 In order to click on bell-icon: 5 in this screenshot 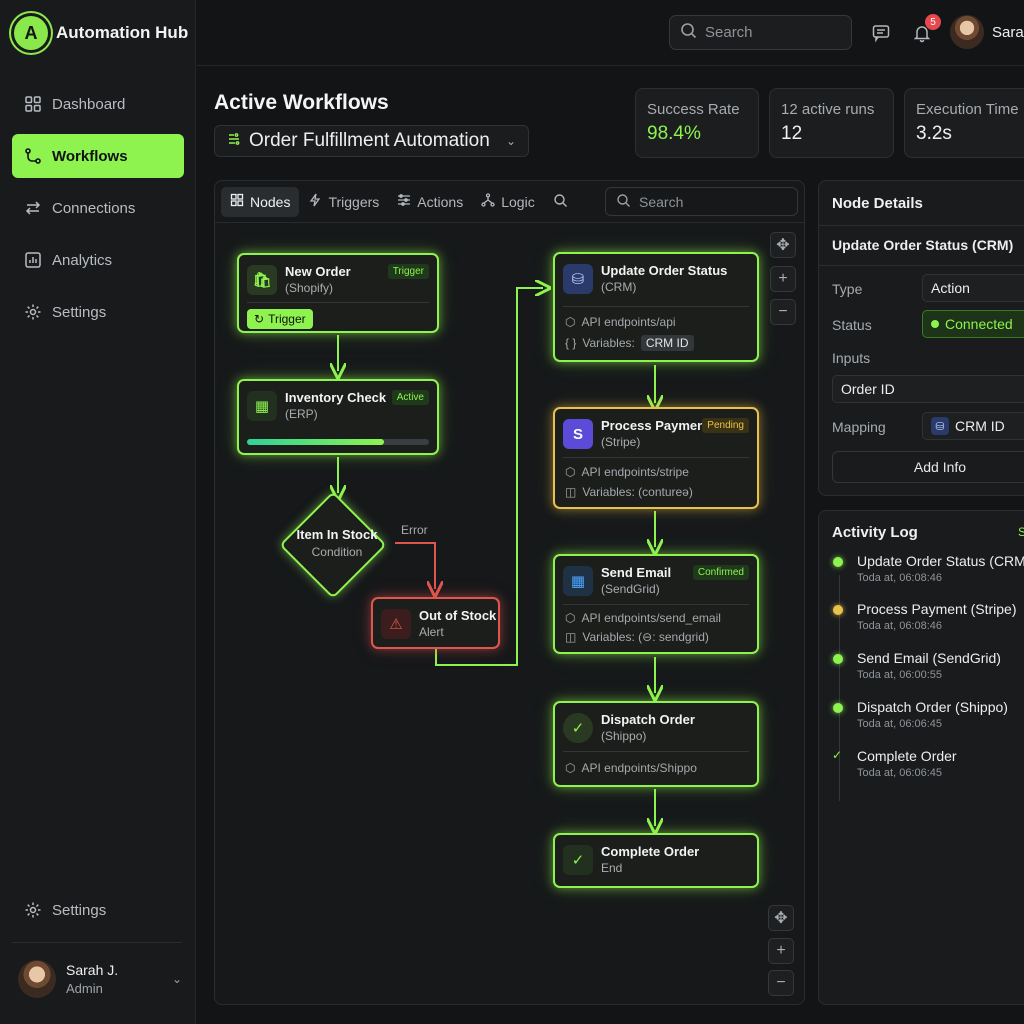, I will do `click(925, 30)`.